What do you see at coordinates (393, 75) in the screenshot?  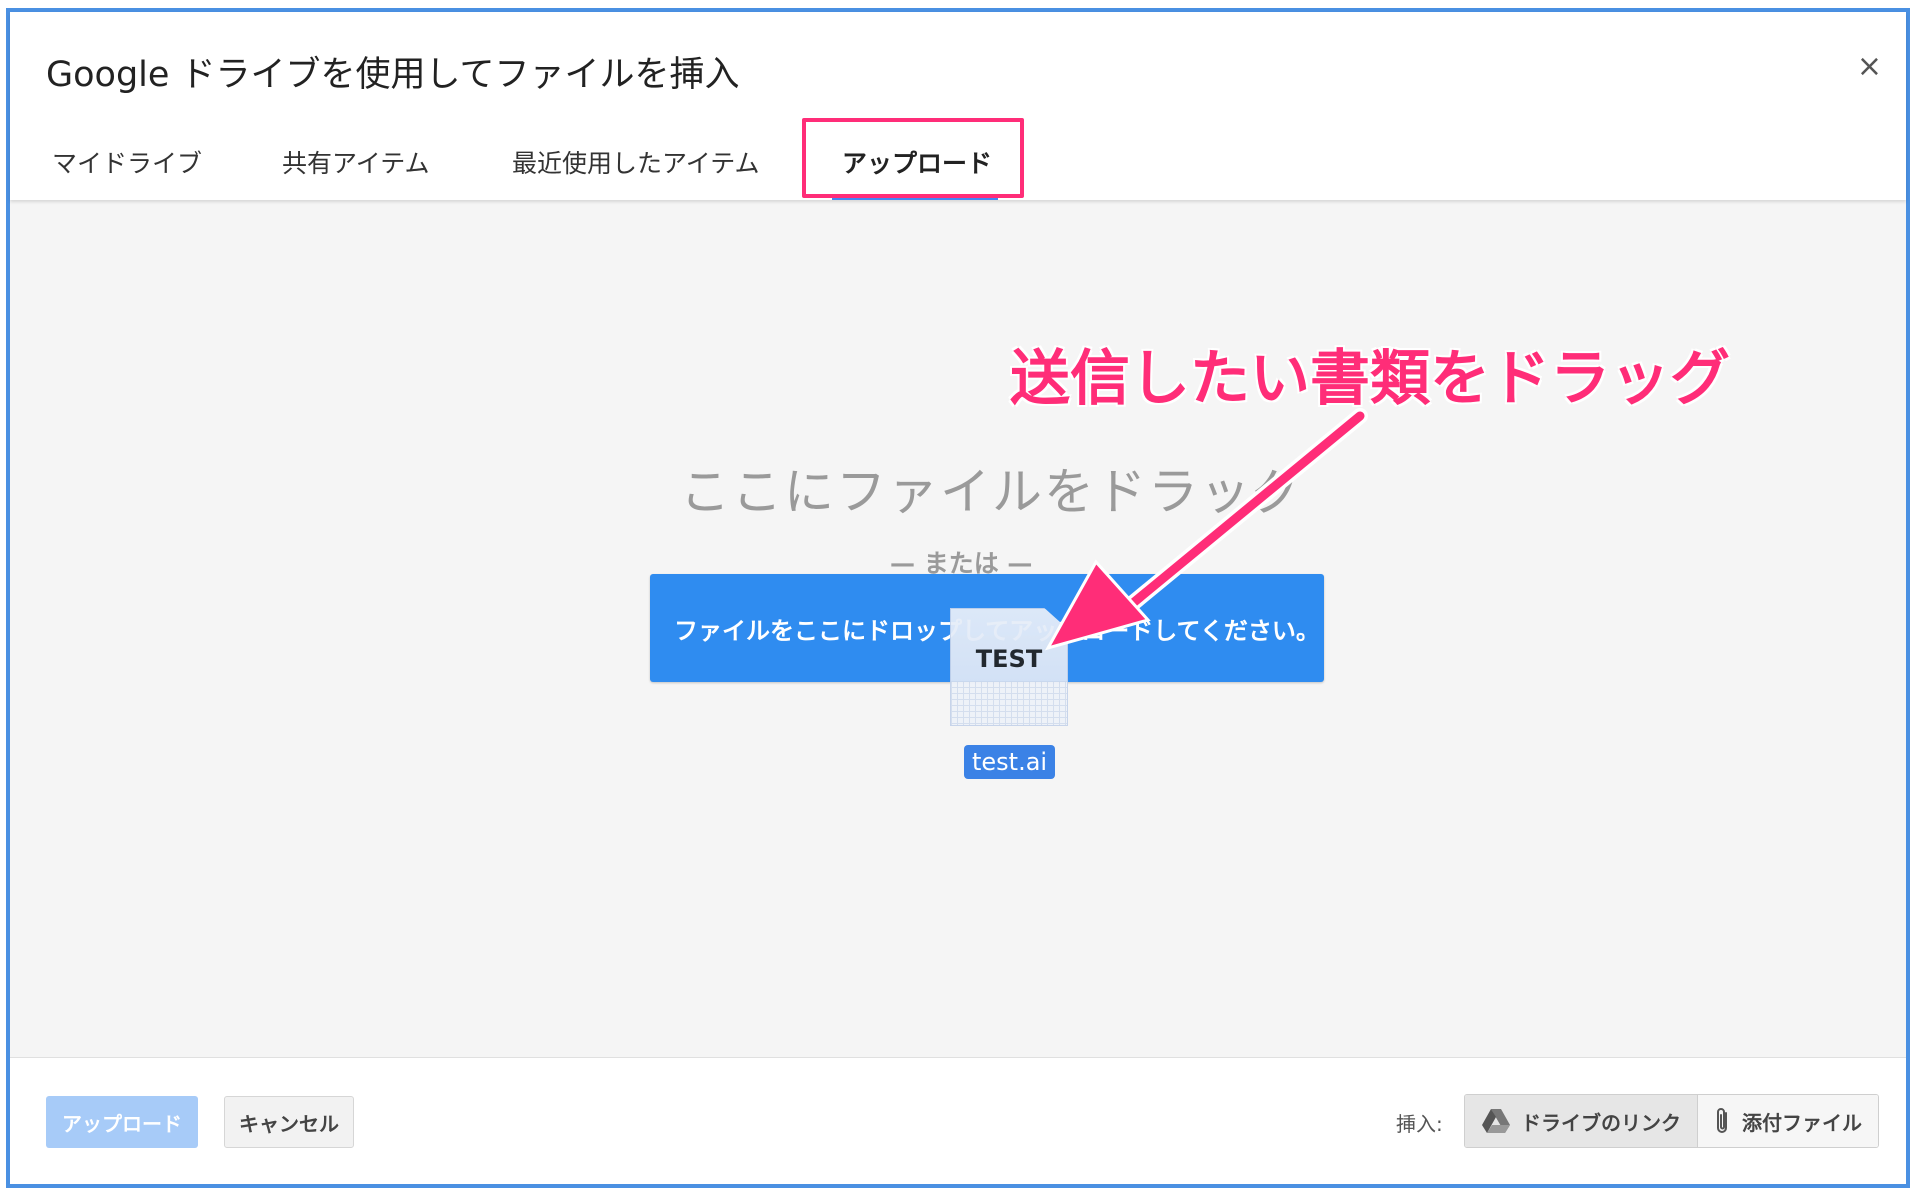 I see `dialog-title: Google ドライブを使用してファイルを挿入` at bounding box center [393, 75].